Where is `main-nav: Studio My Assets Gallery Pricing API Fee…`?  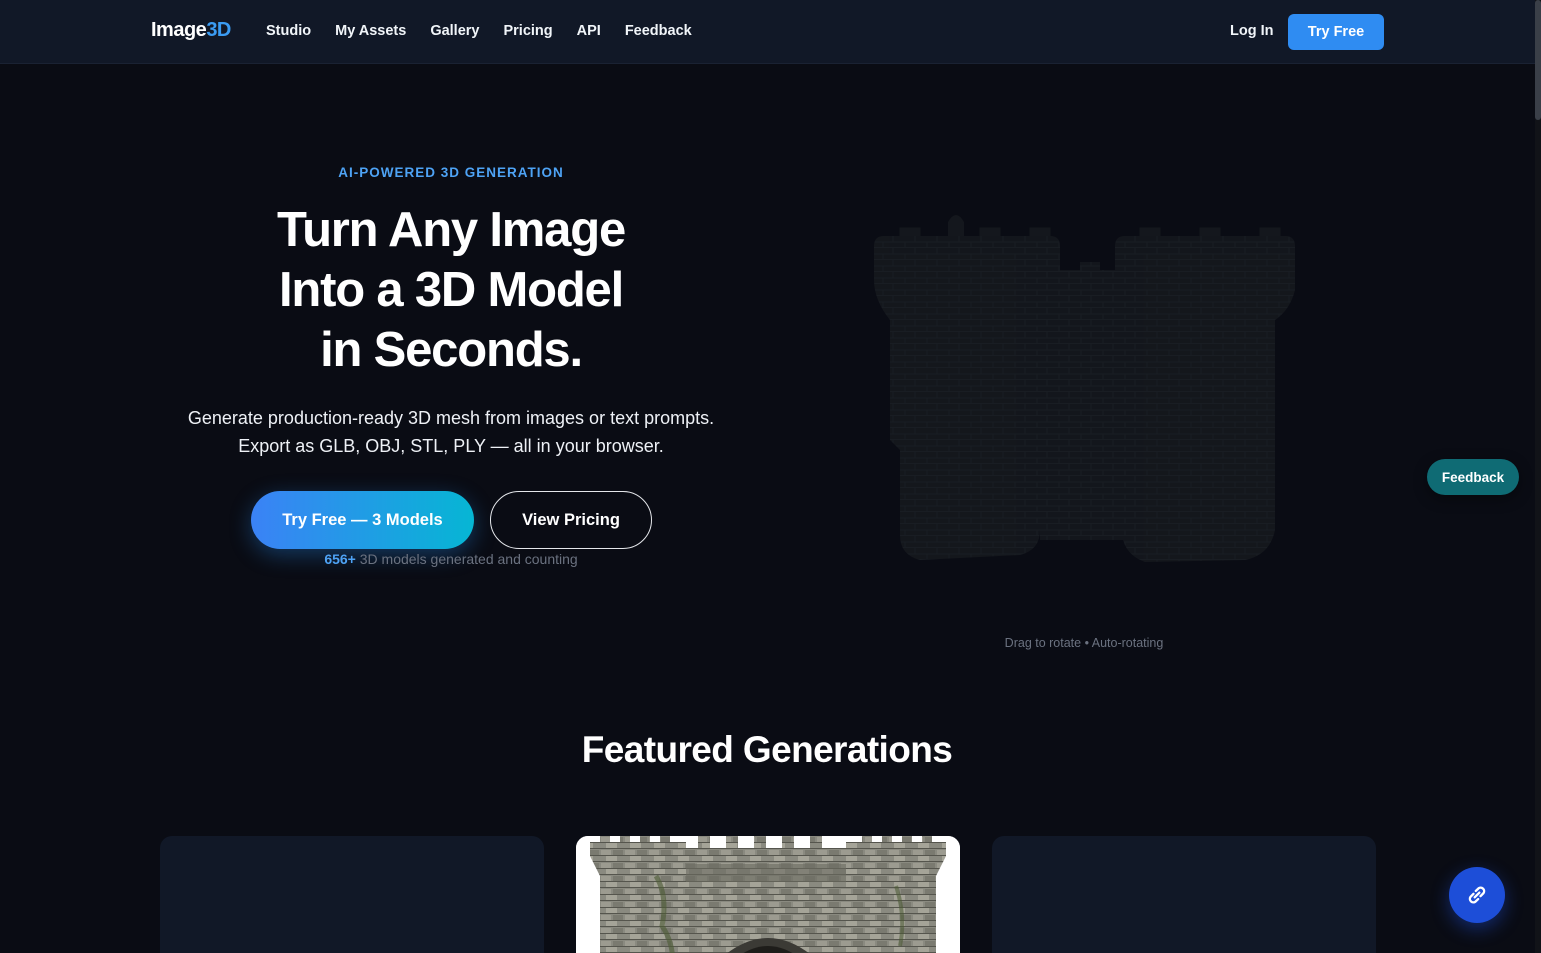
main-nav: Studio My Assets Gallery Pricing API Fee… is located at coordinates (491, 31).